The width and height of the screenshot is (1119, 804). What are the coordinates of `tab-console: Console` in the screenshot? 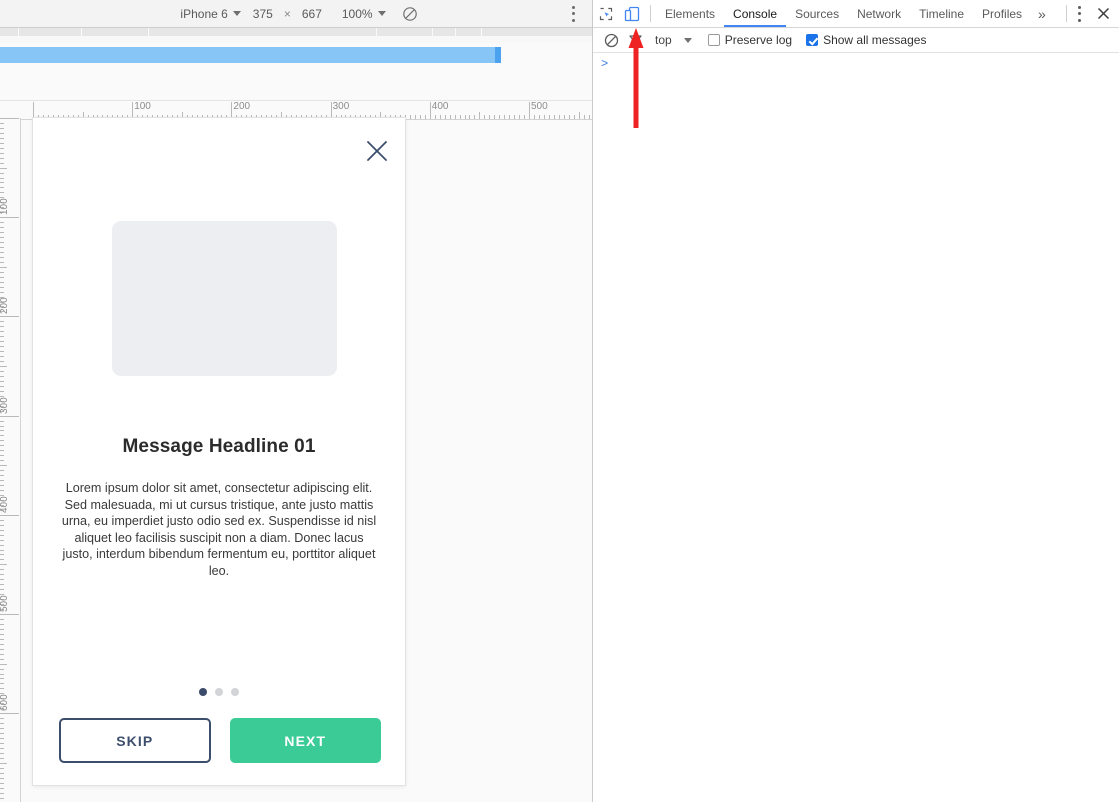 It's located at (755, 14).